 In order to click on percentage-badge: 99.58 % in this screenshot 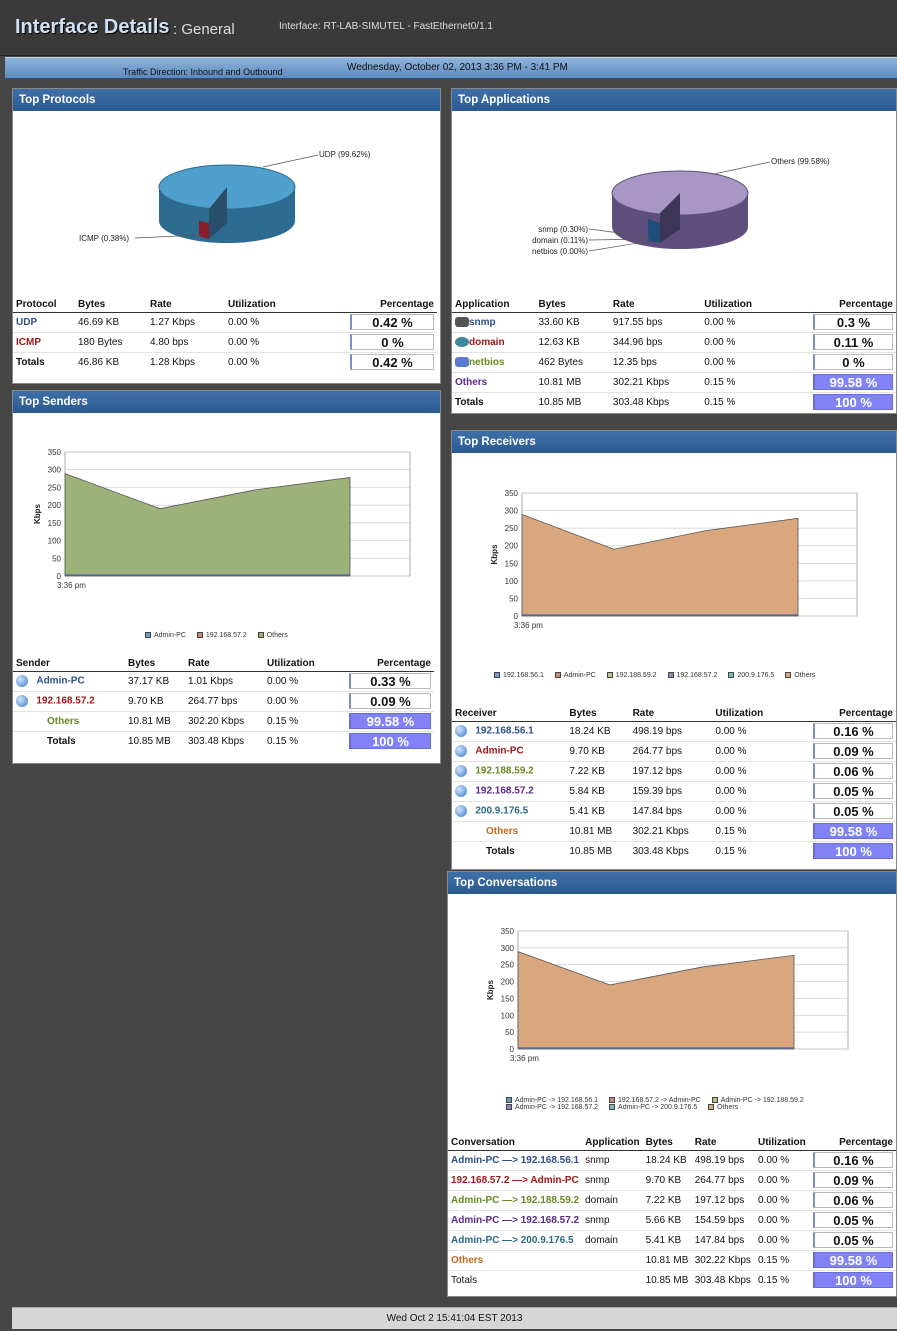, I will do `click(853, 1260)`.